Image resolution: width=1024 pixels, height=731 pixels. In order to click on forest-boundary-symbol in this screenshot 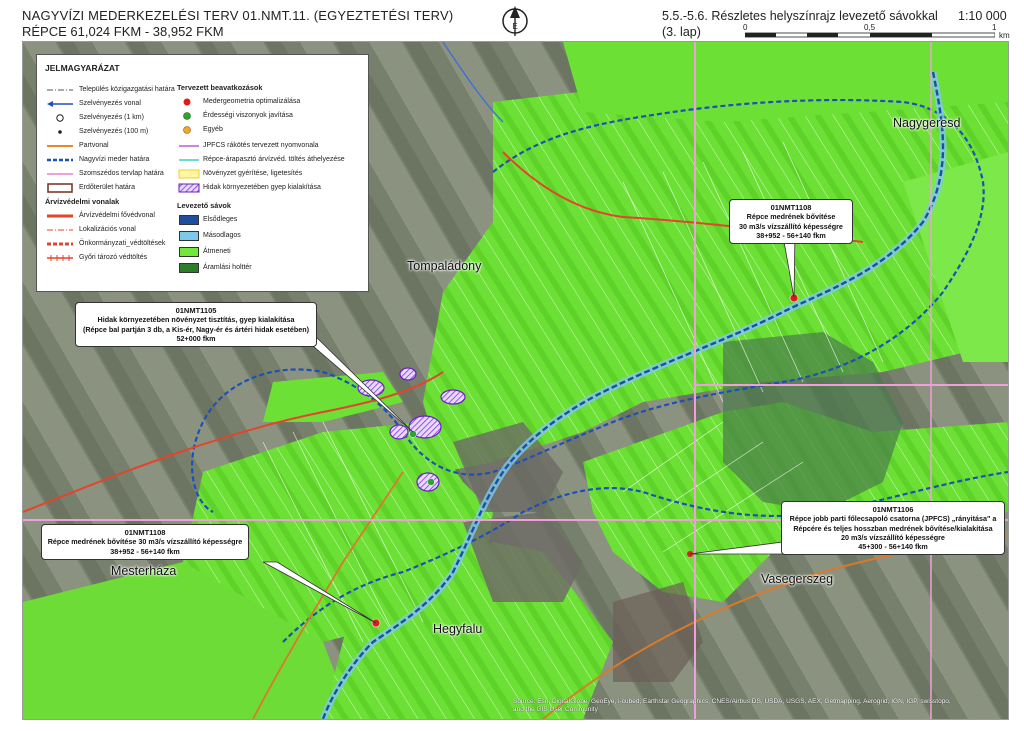, I will do `click(60, 188)`.